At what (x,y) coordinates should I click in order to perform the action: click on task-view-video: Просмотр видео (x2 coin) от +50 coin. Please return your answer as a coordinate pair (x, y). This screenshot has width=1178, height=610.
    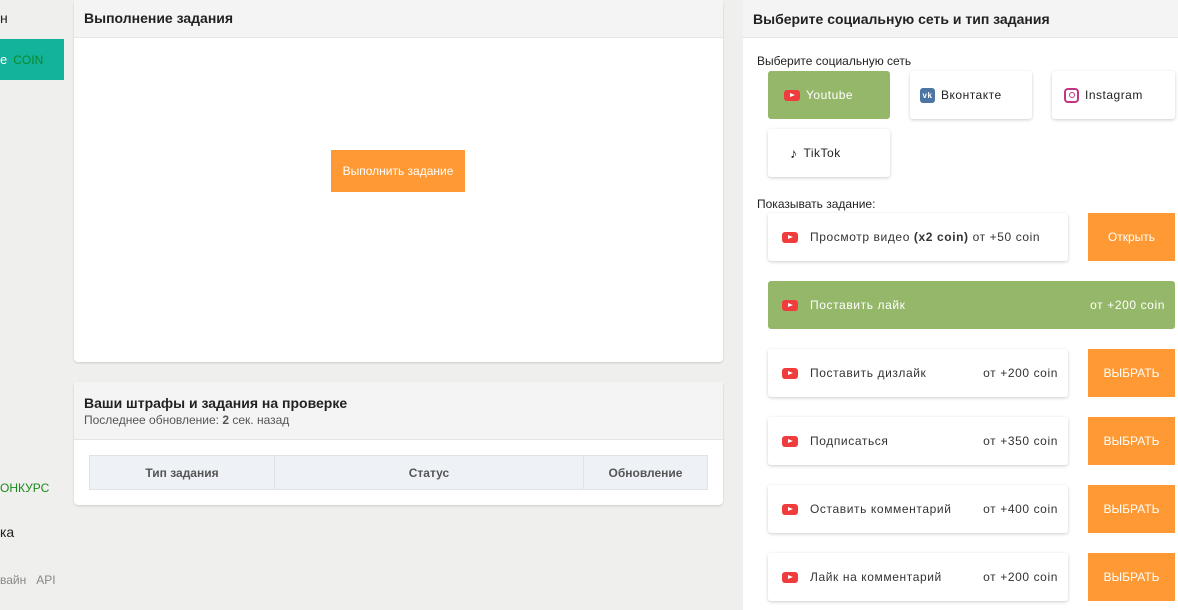
    Looking at the image, I should click on (918, 237).